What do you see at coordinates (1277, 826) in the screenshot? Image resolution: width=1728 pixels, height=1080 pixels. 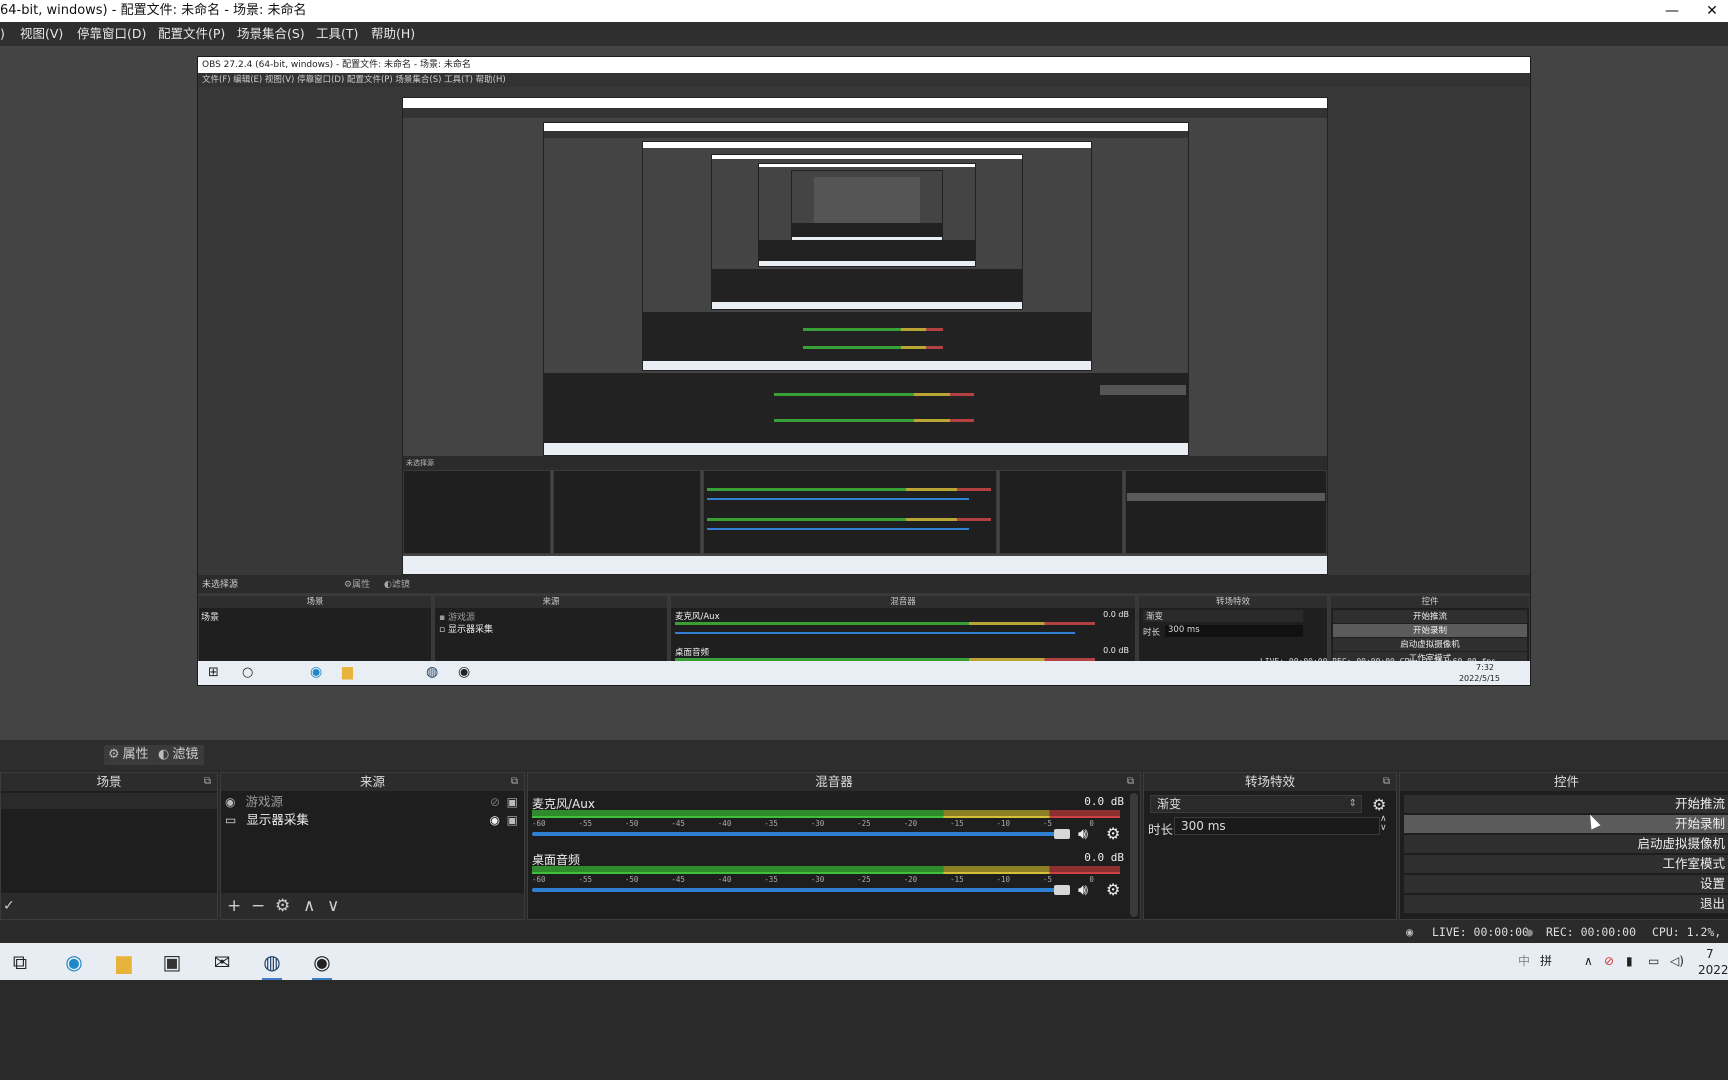 I see `duration-input: 300 ms` at bounding box center [1277, 826].